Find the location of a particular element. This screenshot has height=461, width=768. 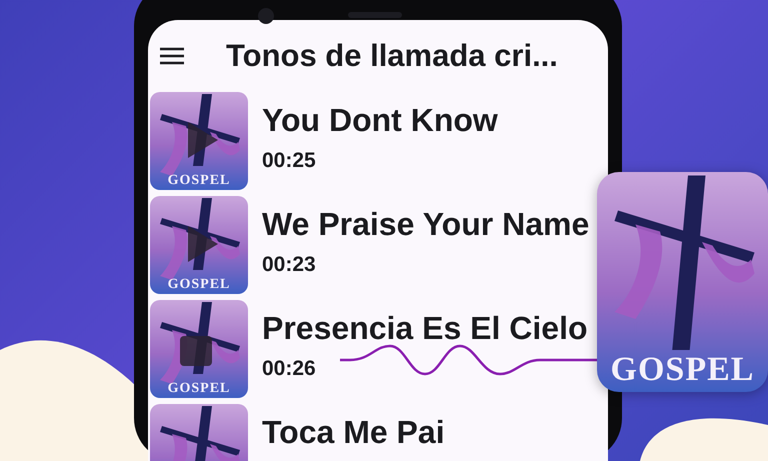

song-title: Toca Me Pai is located at coordinates (353, 432).